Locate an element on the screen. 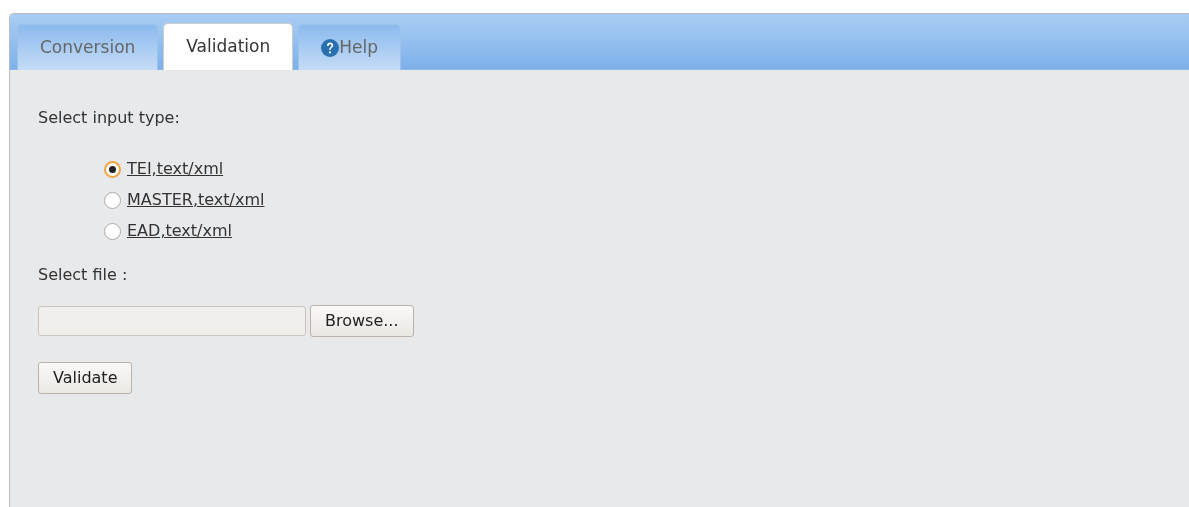  tab: Validation is located at coordinates (228, 46).